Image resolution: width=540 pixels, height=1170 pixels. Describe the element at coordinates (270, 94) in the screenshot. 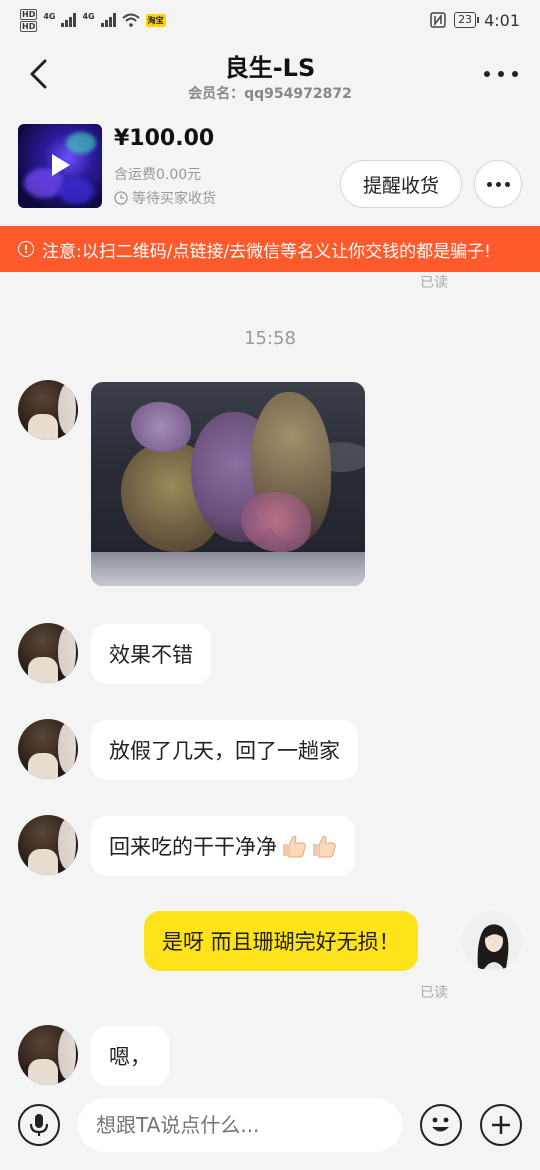

I see `member-name: 会员名：qq954972872` at that location.